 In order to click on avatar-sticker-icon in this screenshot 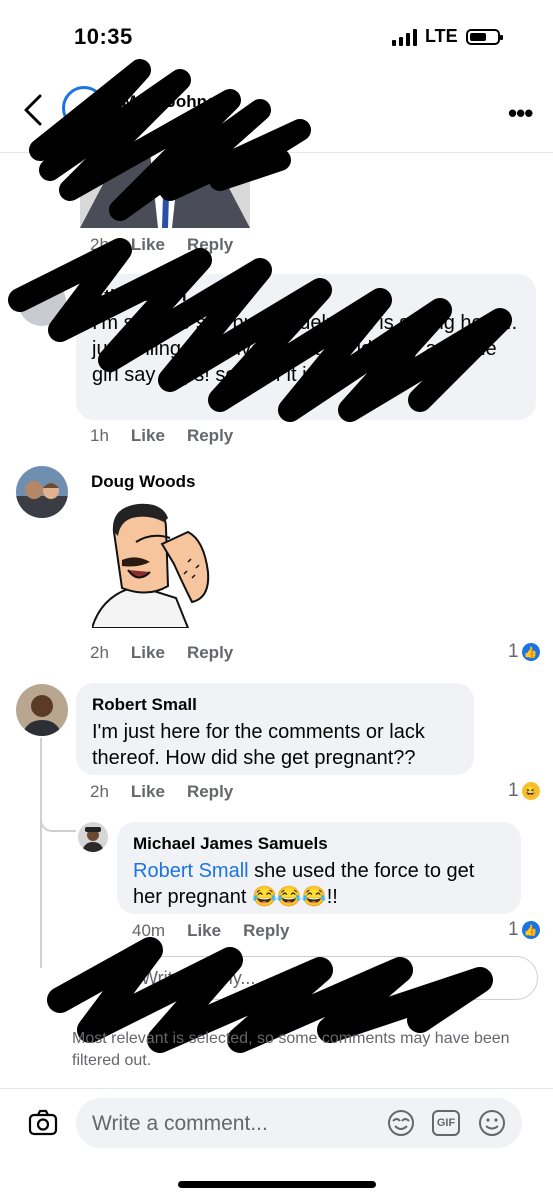, I will do `click(401, 1123)`.